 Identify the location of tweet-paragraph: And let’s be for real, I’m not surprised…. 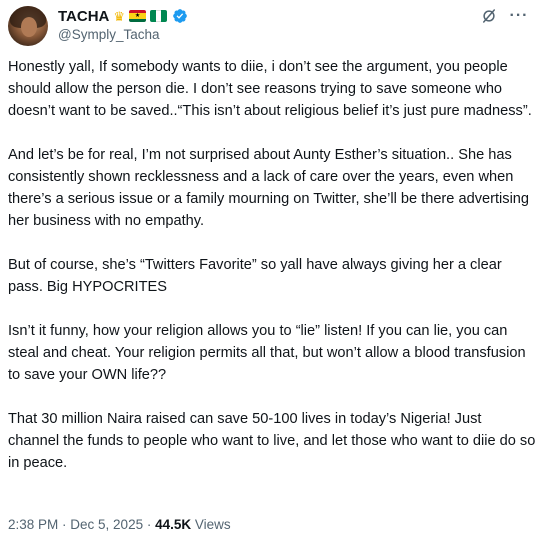
(271, 188).